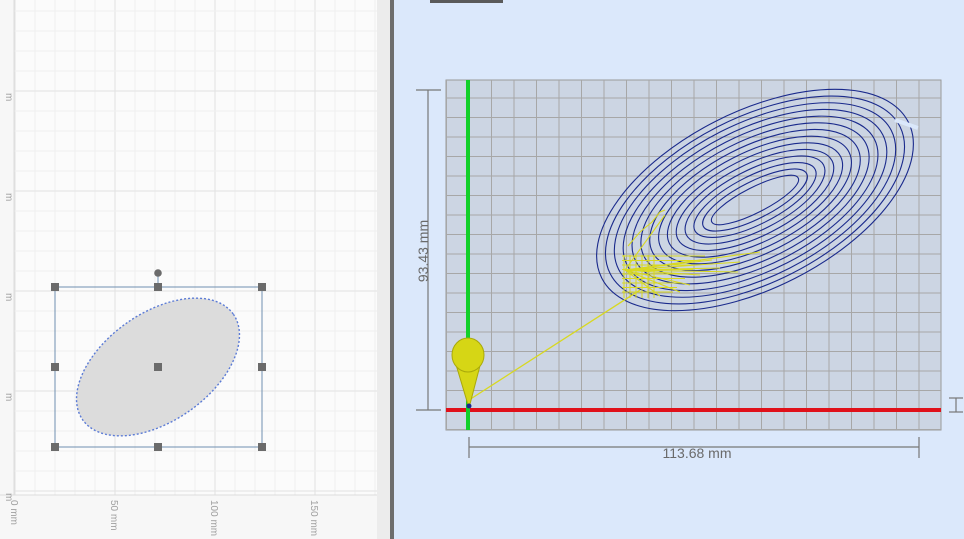 The width and height of the screenshot is (964, 539). Describe the element at coordinates (55, 447) in the screenshot. I see `resize-handle-bottom-left` at that location.